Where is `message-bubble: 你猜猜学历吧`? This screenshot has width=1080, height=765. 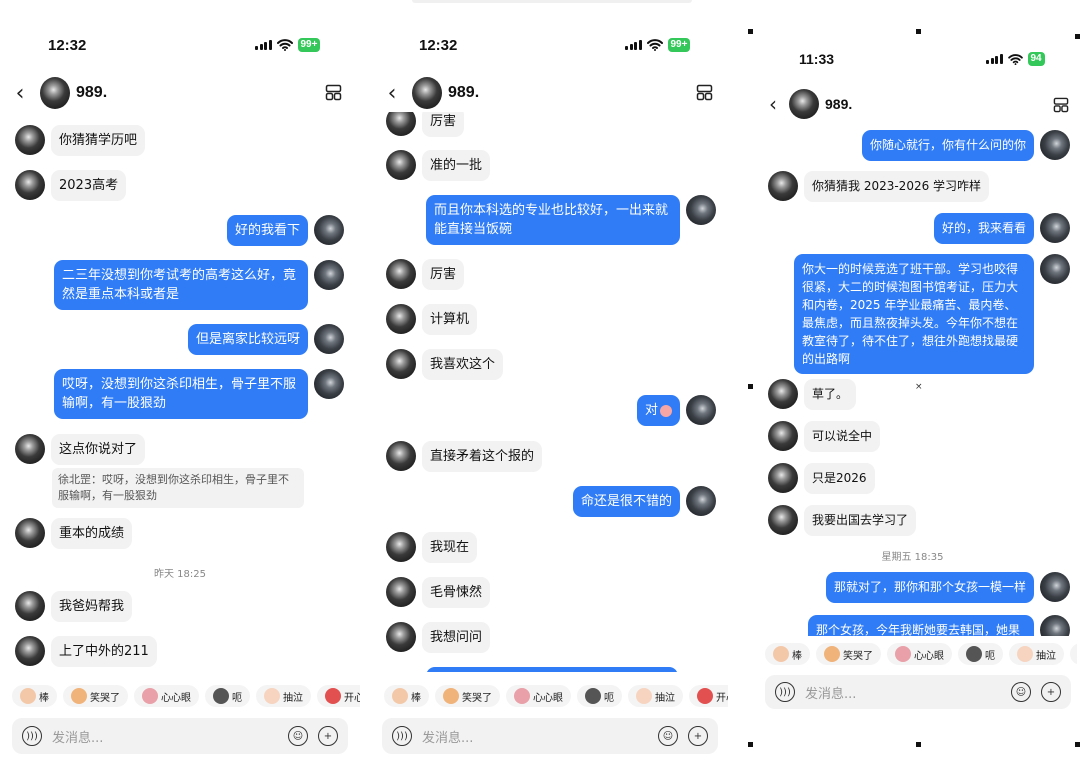
message-bubble: 你猜猜学历吧 is located at coordinates (98, 140).